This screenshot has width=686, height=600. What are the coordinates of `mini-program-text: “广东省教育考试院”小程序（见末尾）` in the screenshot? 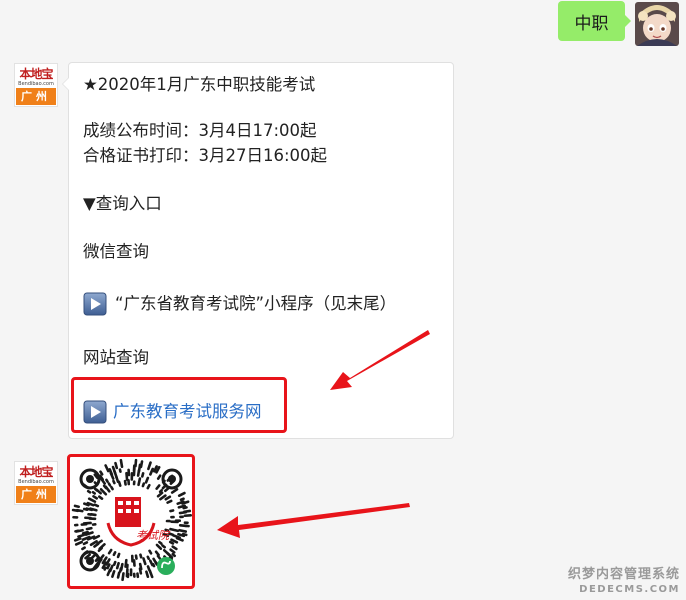 It's located at (256, 303).